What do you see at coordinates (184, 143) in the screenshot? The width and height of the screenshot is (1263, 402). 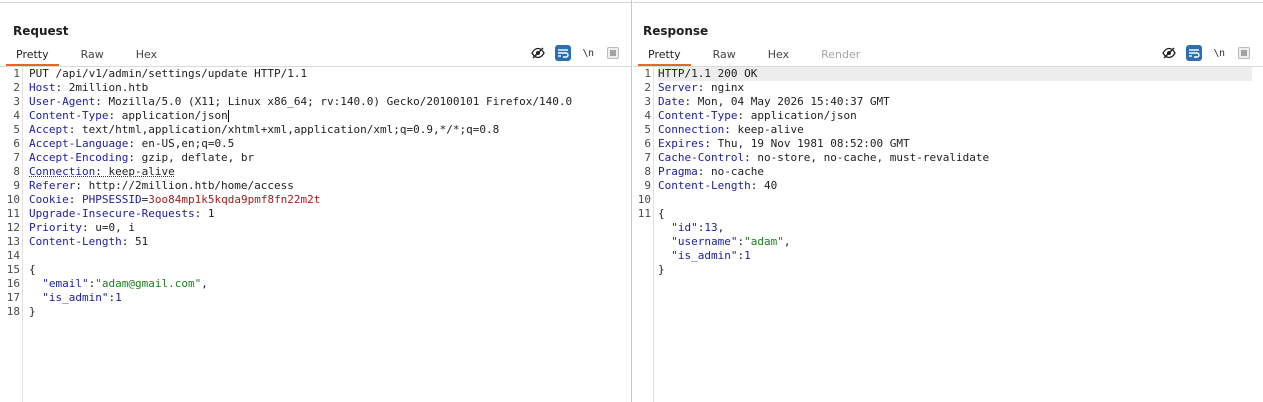 I see `header-value: en-US,en;q=0.5` at bounding box center [184, 143].